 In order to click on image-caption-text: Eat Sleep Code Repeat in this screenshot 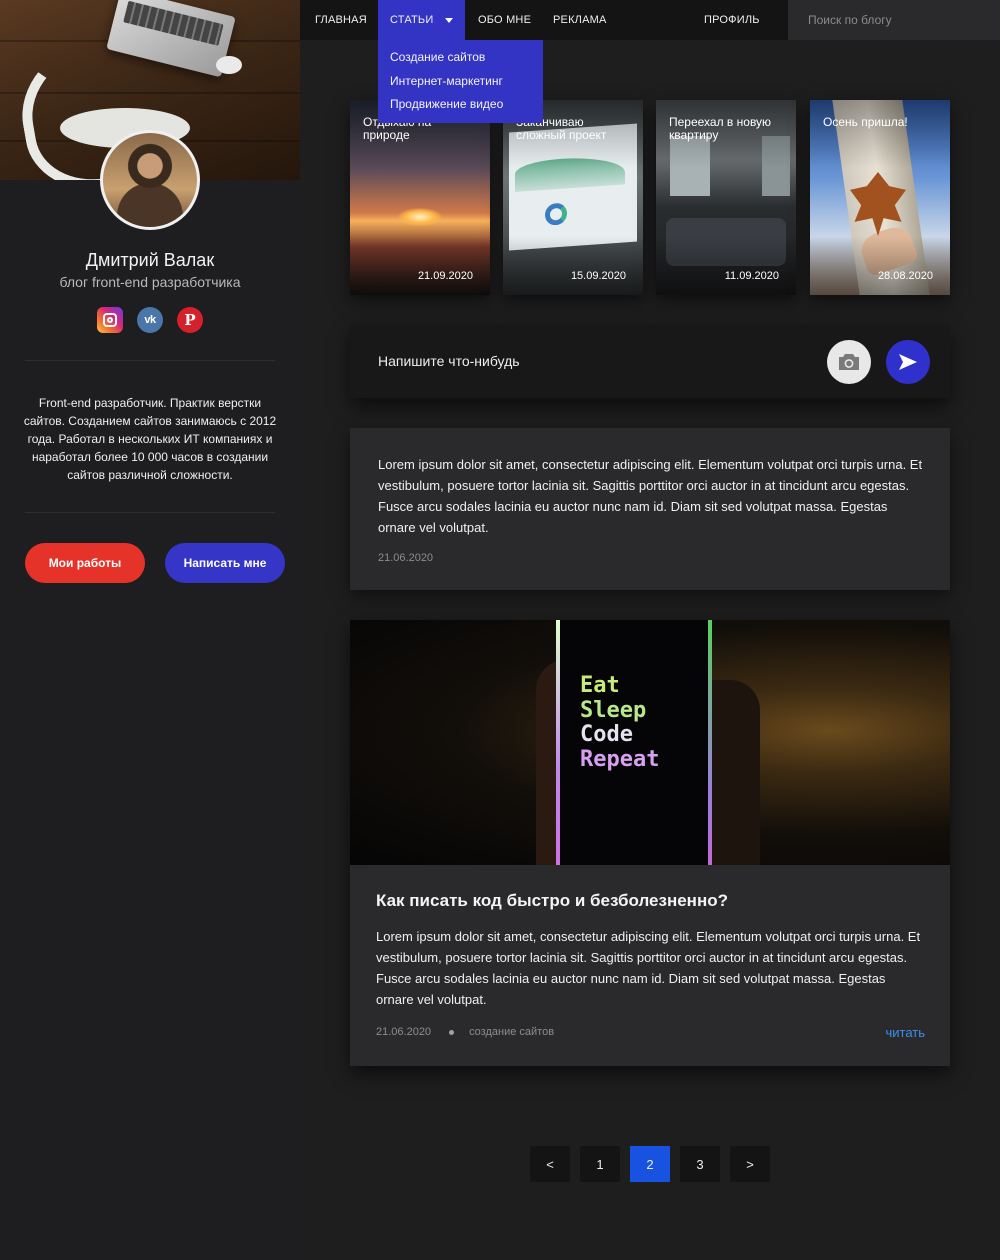, I will do `click(620, 722)`.